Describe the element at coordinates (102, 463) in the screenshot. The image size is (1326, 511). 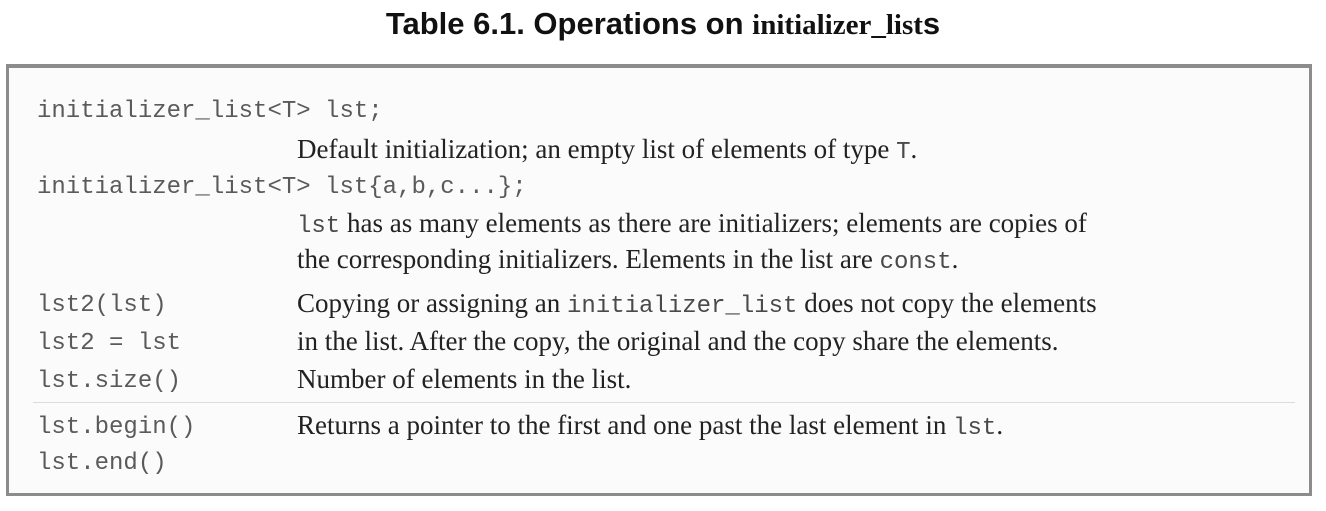
I see `operation-code: lst.end()` at that location.